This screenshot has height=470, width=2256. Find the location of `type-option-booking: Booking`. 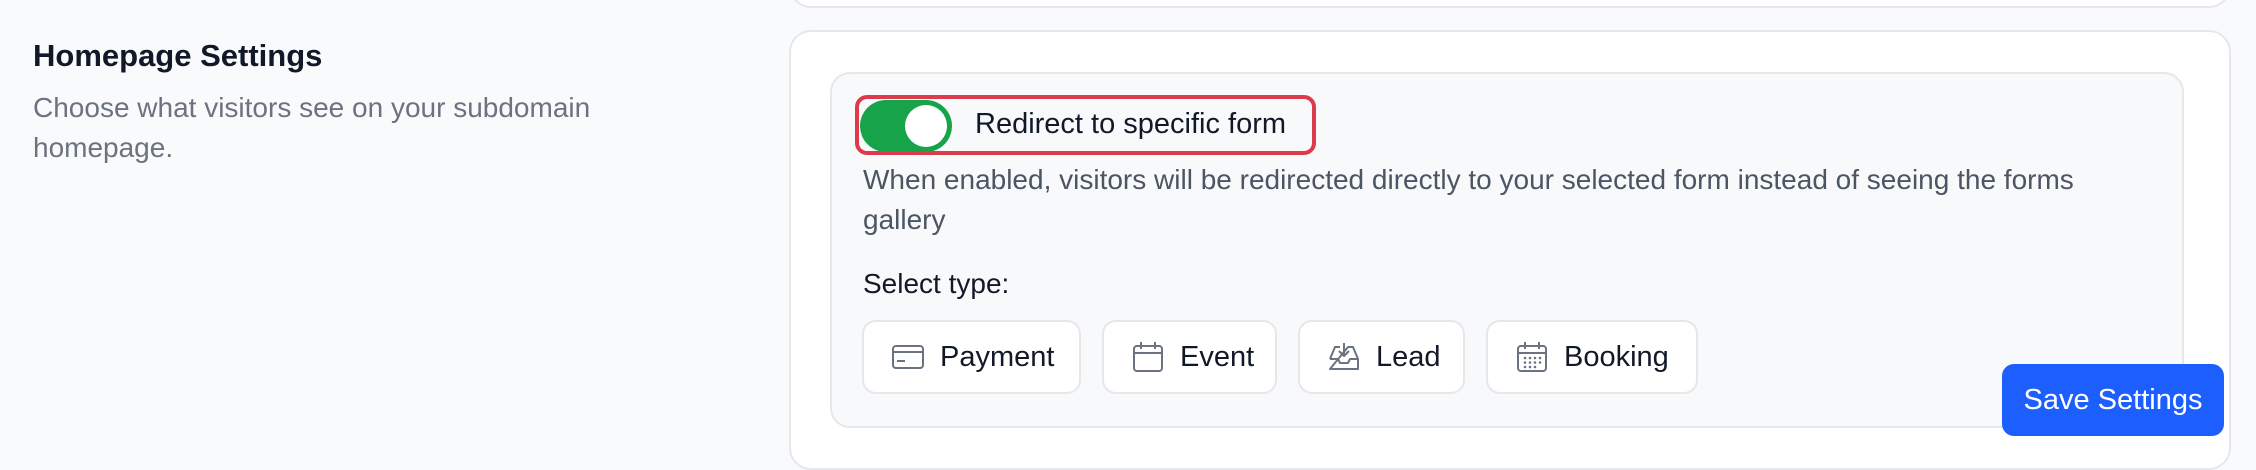

type-option-booking: Booking is located at coordinates (1592, 357).